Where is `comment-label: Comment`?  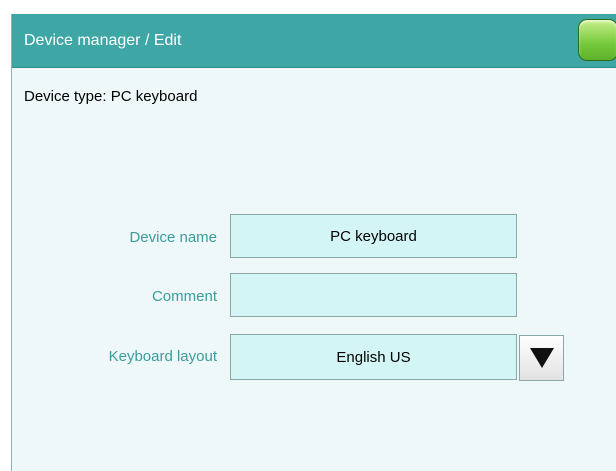 comment-label: Comment is located at coordinates (184, 296).